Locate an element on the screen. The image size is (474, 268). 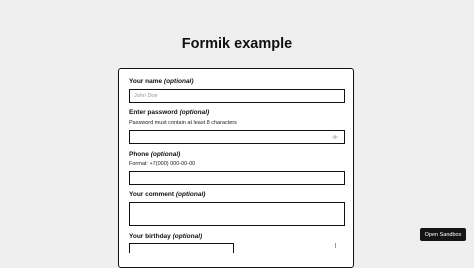
comment-label-text: Your comment is located at coordinates (152, 194).